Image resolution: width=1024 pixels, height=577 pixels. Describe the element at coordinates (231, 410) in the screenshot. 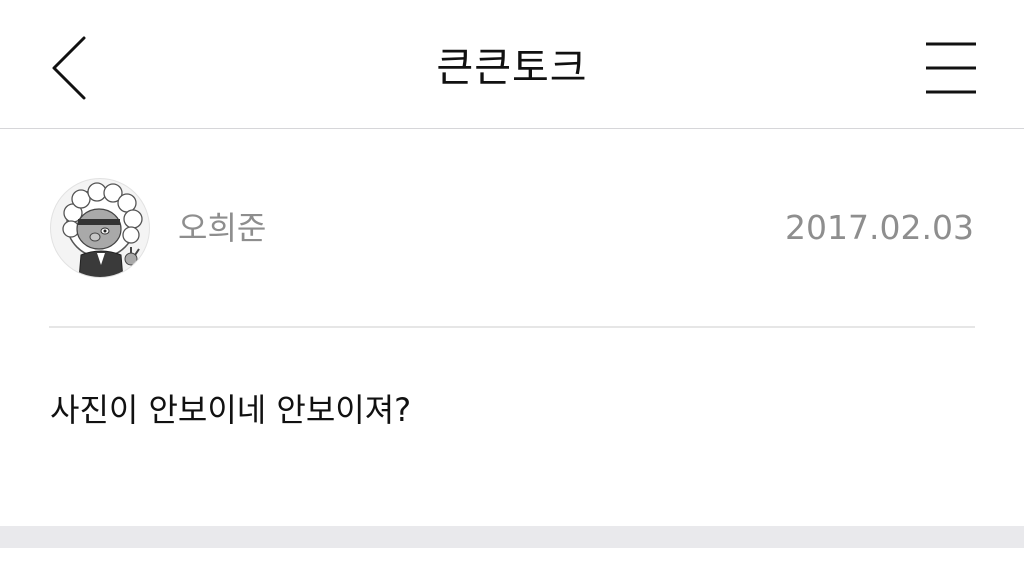

I see `post-content: 사진이 안보이네 안보이져?` at that location.